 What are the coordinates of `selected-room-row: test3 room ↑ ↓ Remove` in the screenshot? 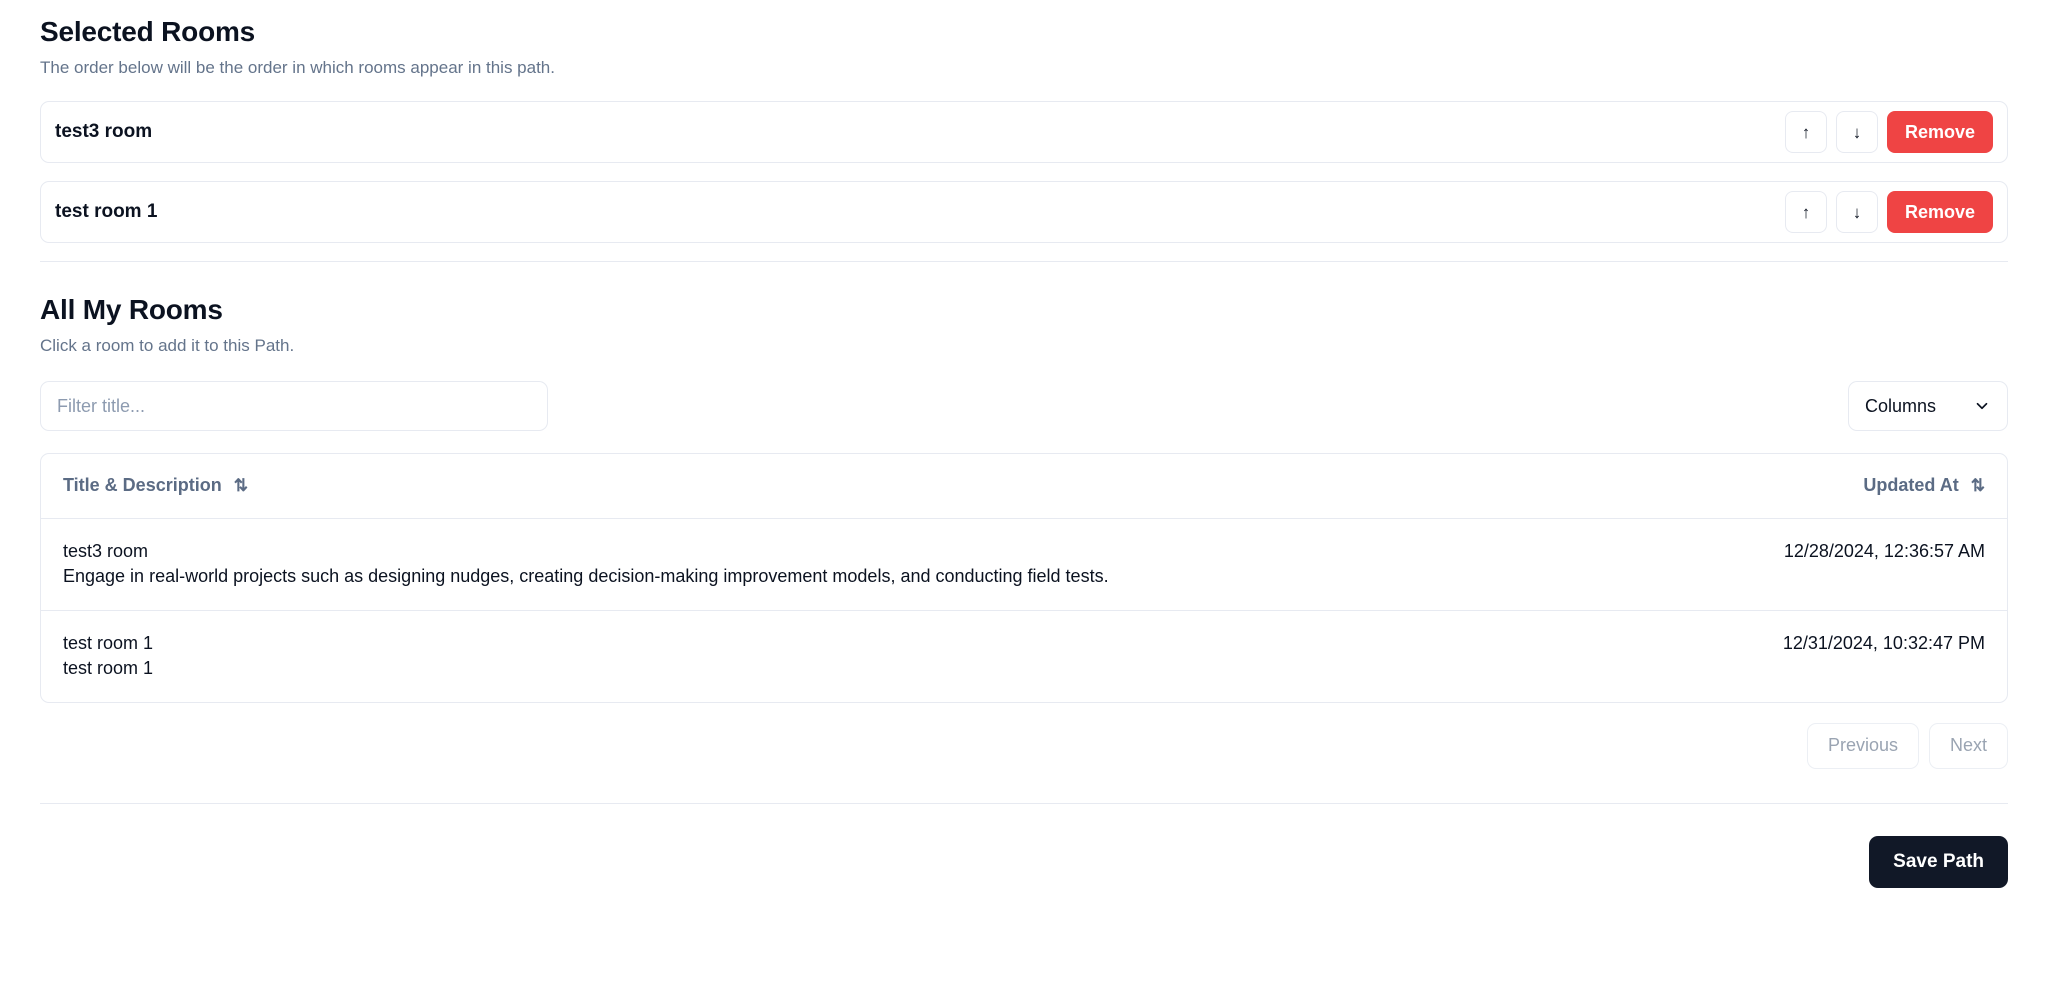 It's located at (1024, 132).